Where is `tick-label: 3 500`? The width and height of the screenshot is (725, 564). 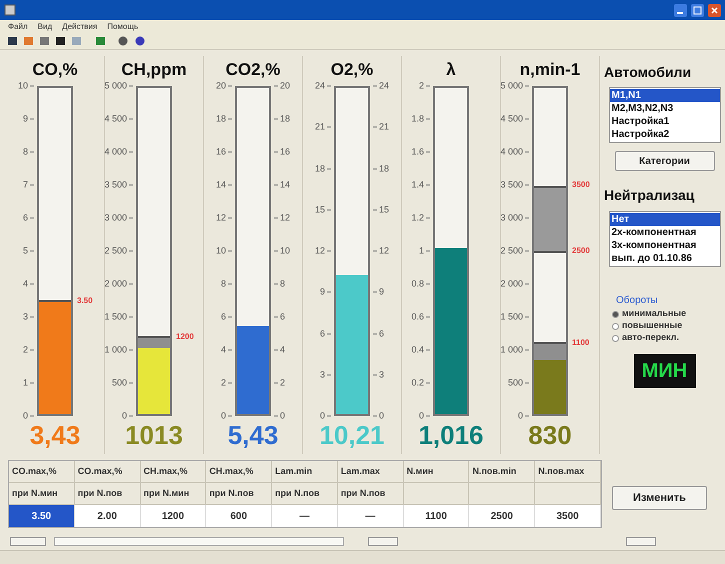
tick-label: 3 500 is located at coordinates (115, 185).